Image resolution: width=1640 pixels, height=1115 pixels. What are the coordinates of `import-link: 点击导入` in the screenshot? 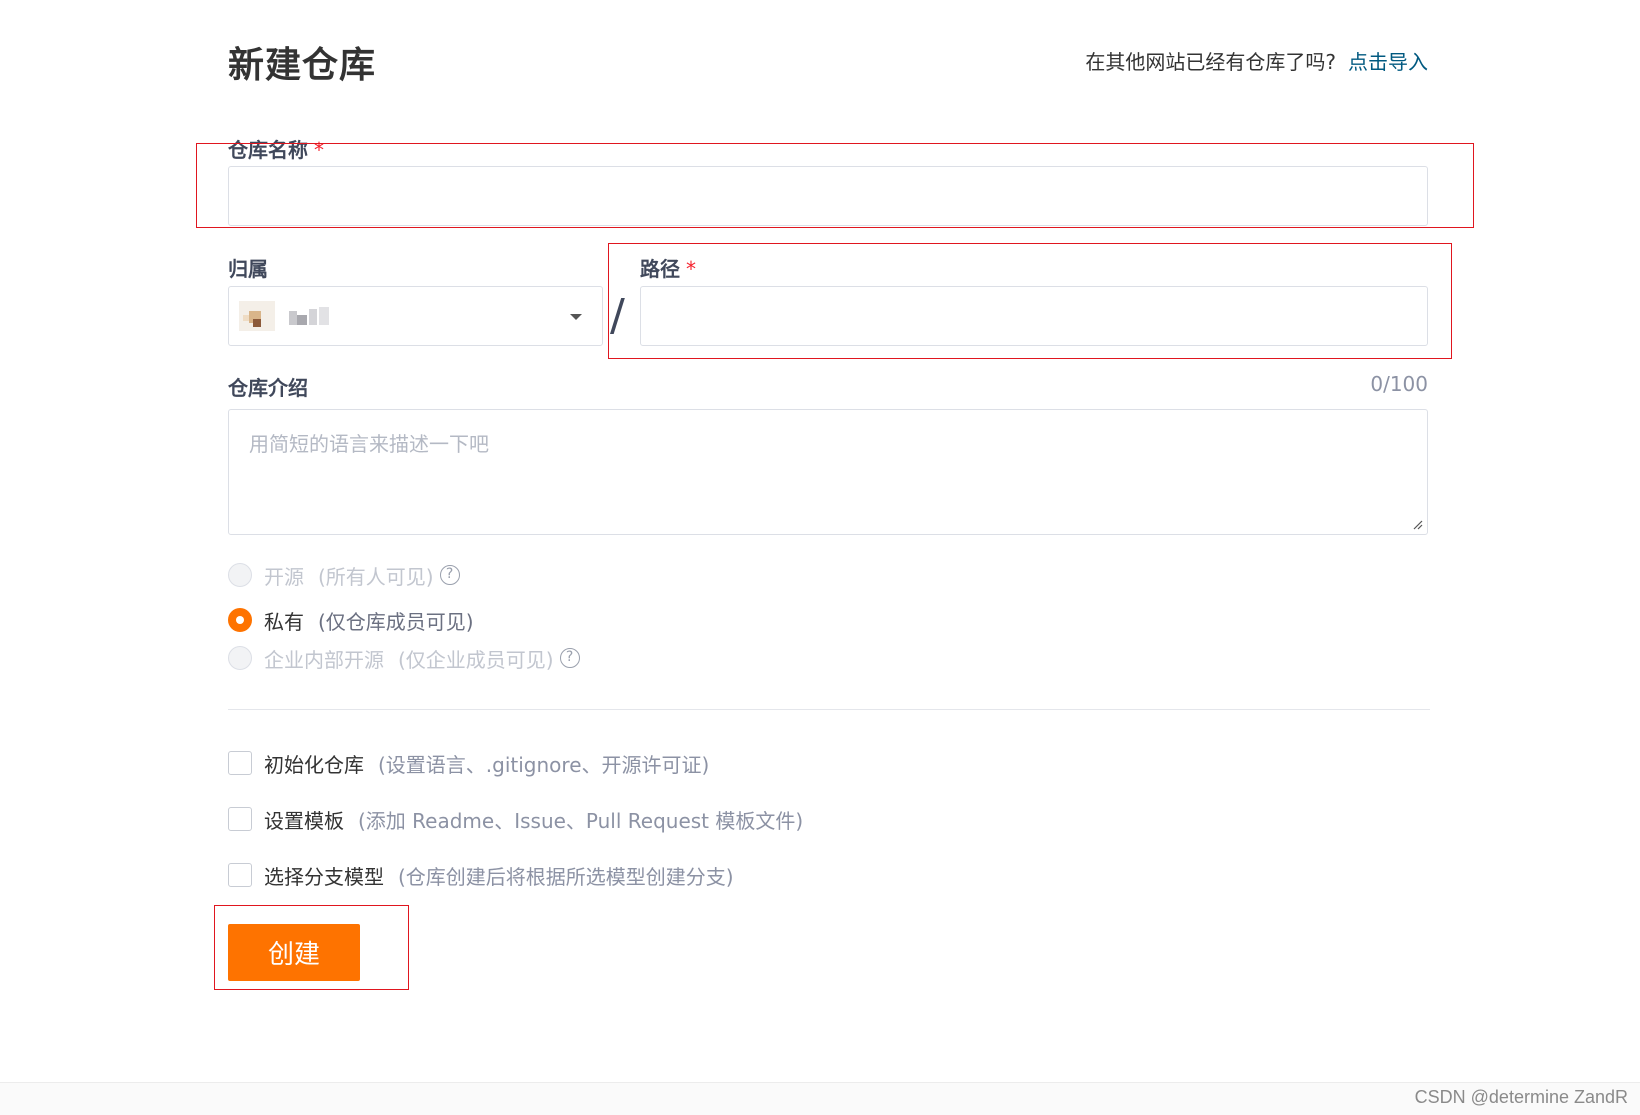 It's located at (1388, 62).